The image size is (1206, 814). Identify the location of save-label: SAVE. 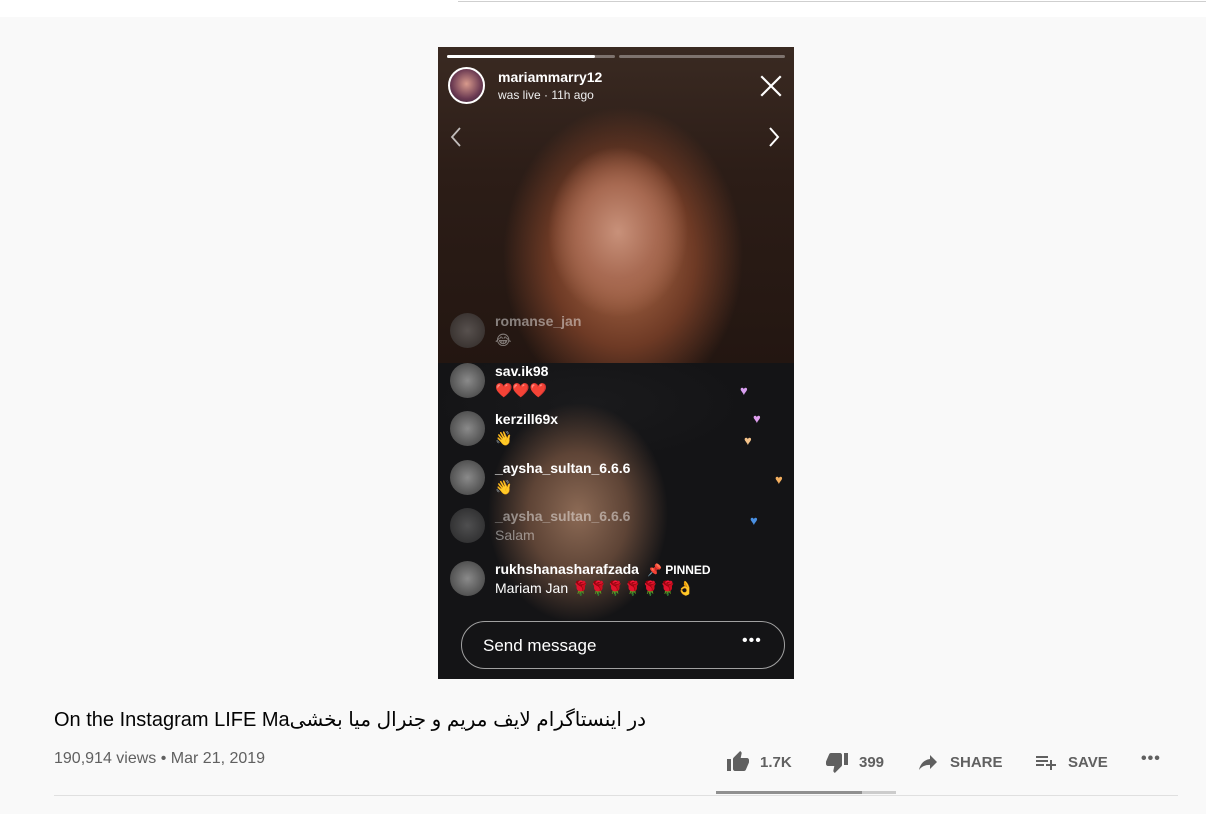
(1088, 762).